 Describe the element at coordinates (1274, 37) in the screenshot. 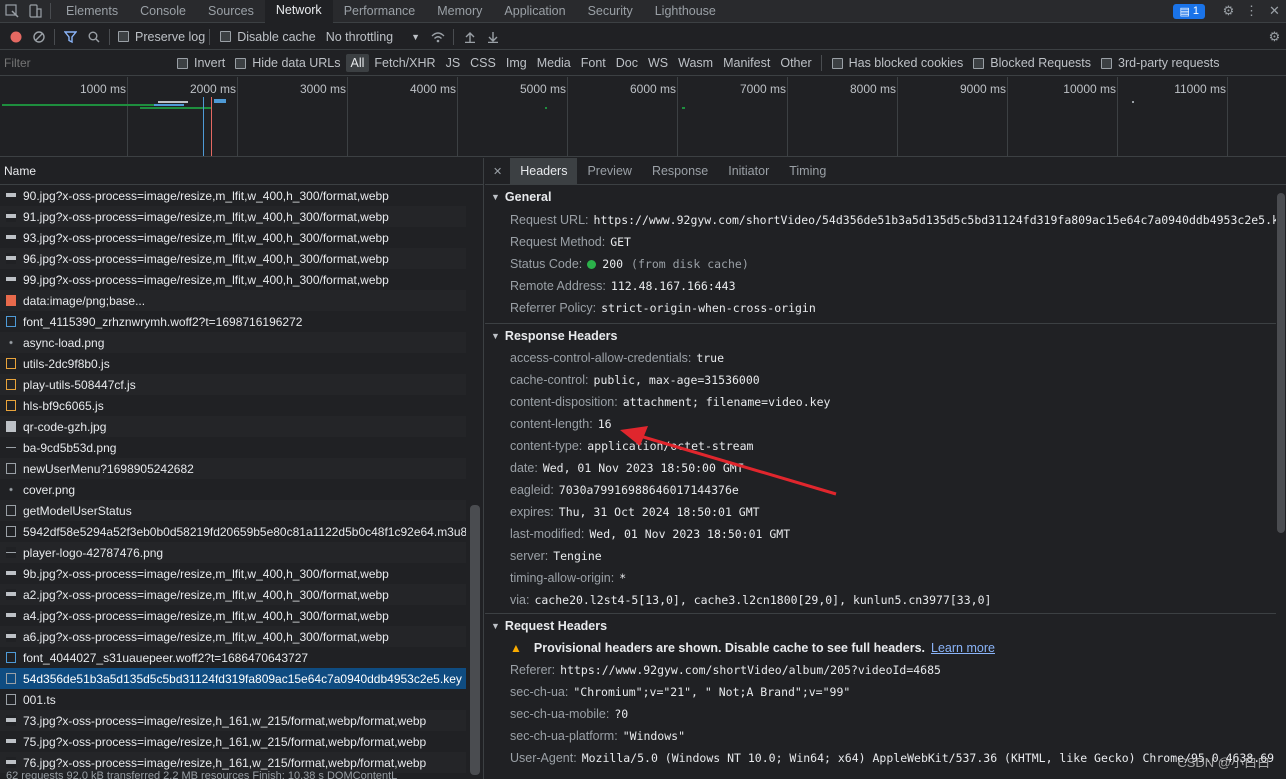

I see `network-settings-gear-icon: ⚙` at that location.